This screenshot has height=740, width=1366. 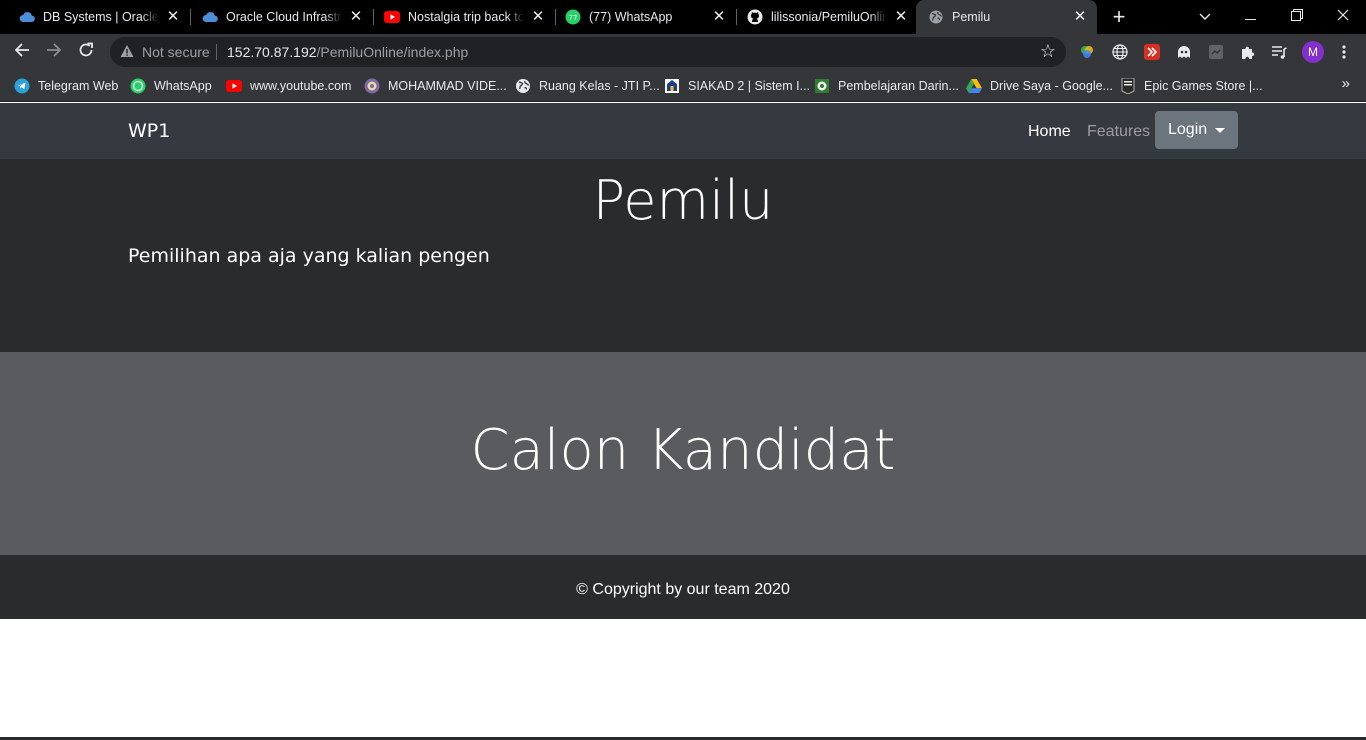 I want to click on url-host: 152.70.87.192, so click(x=272, y=52).